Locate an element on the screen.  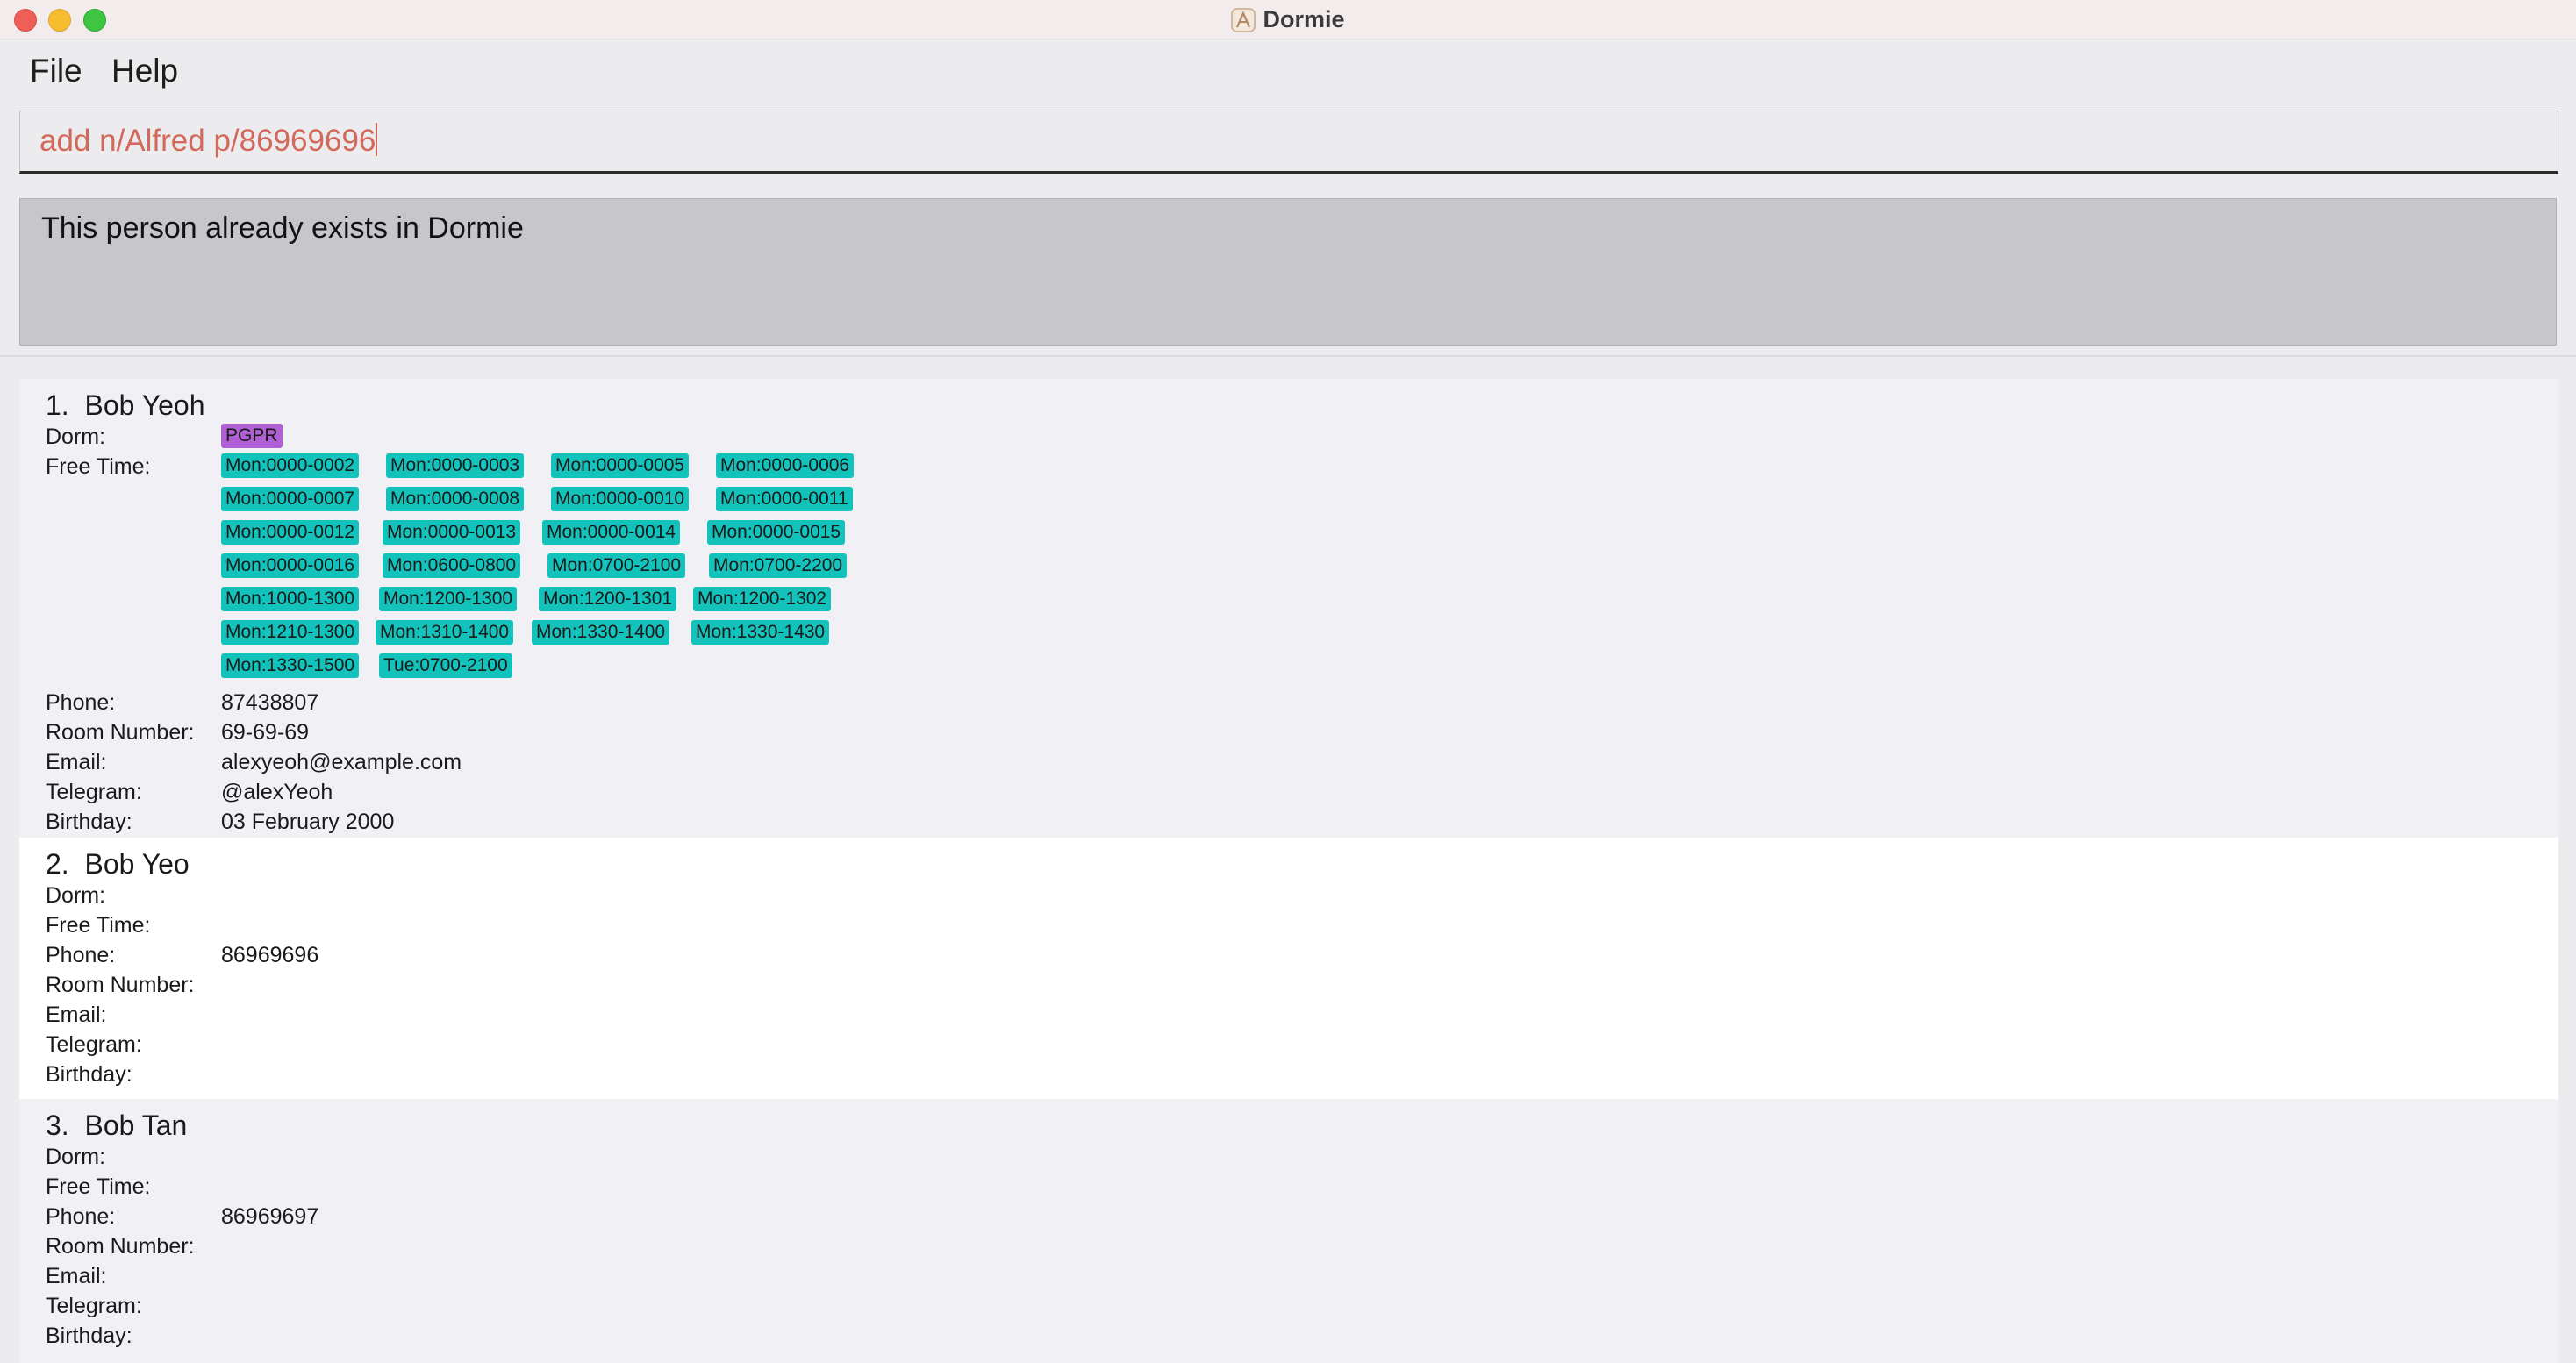
text-caret is located at coordinates (377, 139).